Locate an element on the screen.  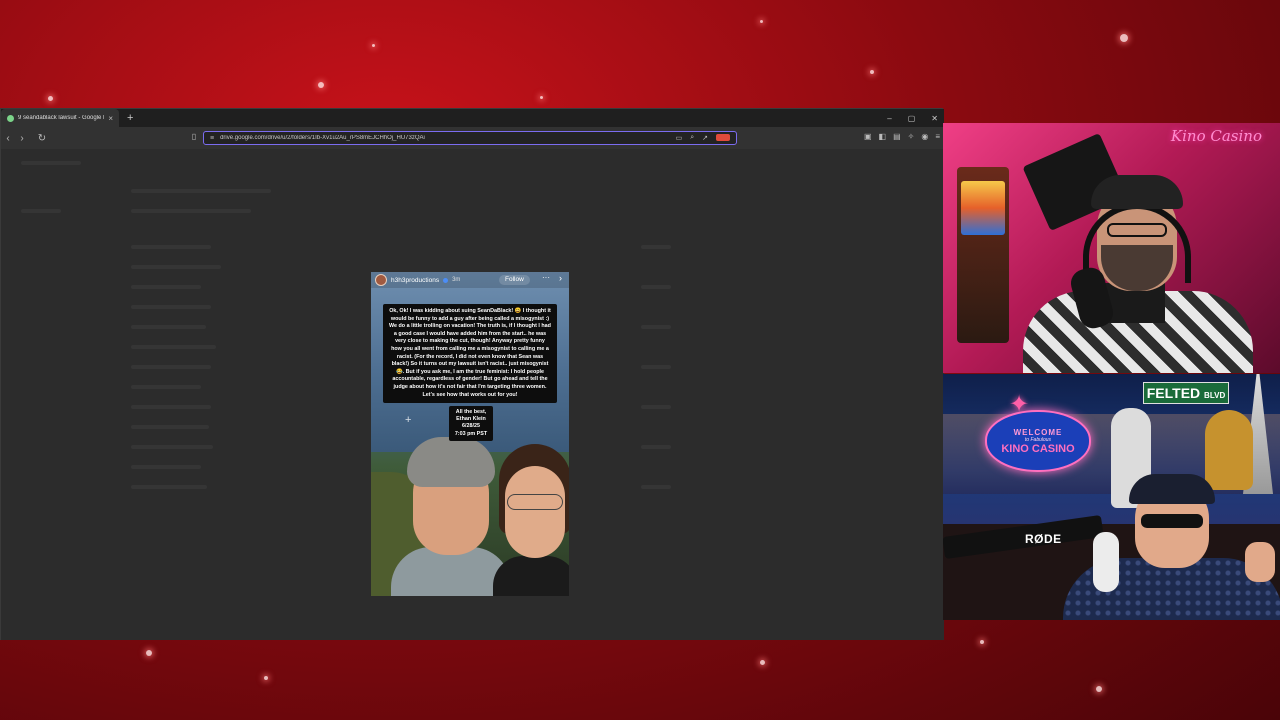
mic-brand-label: RØDE is located at coordinates (1043, 539).